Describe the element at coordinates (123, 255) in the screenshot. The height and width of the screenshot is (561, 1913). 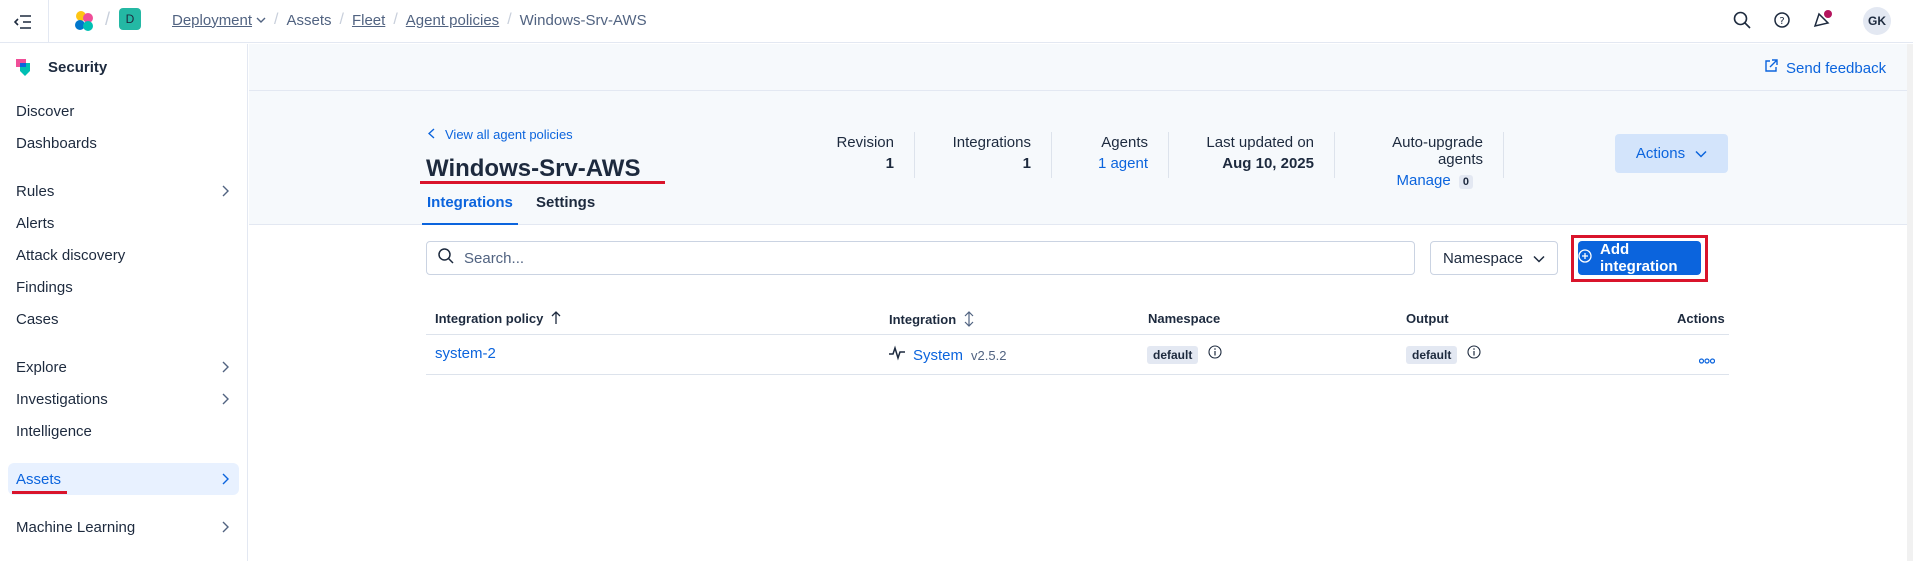
I see `sidebar-item-attack-discovery: Attack discovery` at that location.